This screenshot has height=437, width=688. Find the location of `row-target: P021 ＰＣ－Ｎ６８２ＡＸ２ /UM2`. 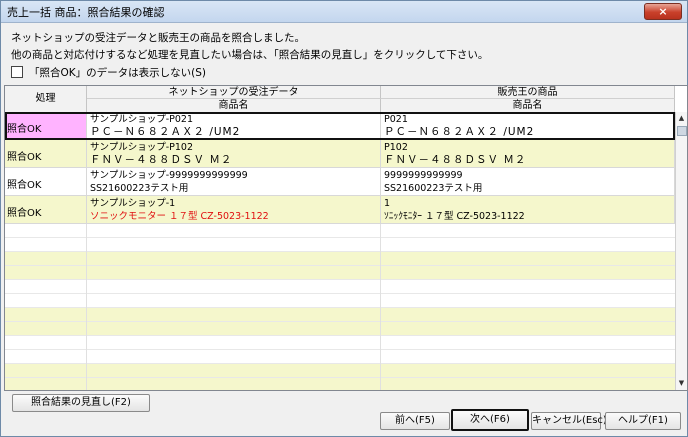

row-target: P021 ＰＣ－Ｎ６８２ＡＸ２ /UM2 is located at coordinates (528, 125).